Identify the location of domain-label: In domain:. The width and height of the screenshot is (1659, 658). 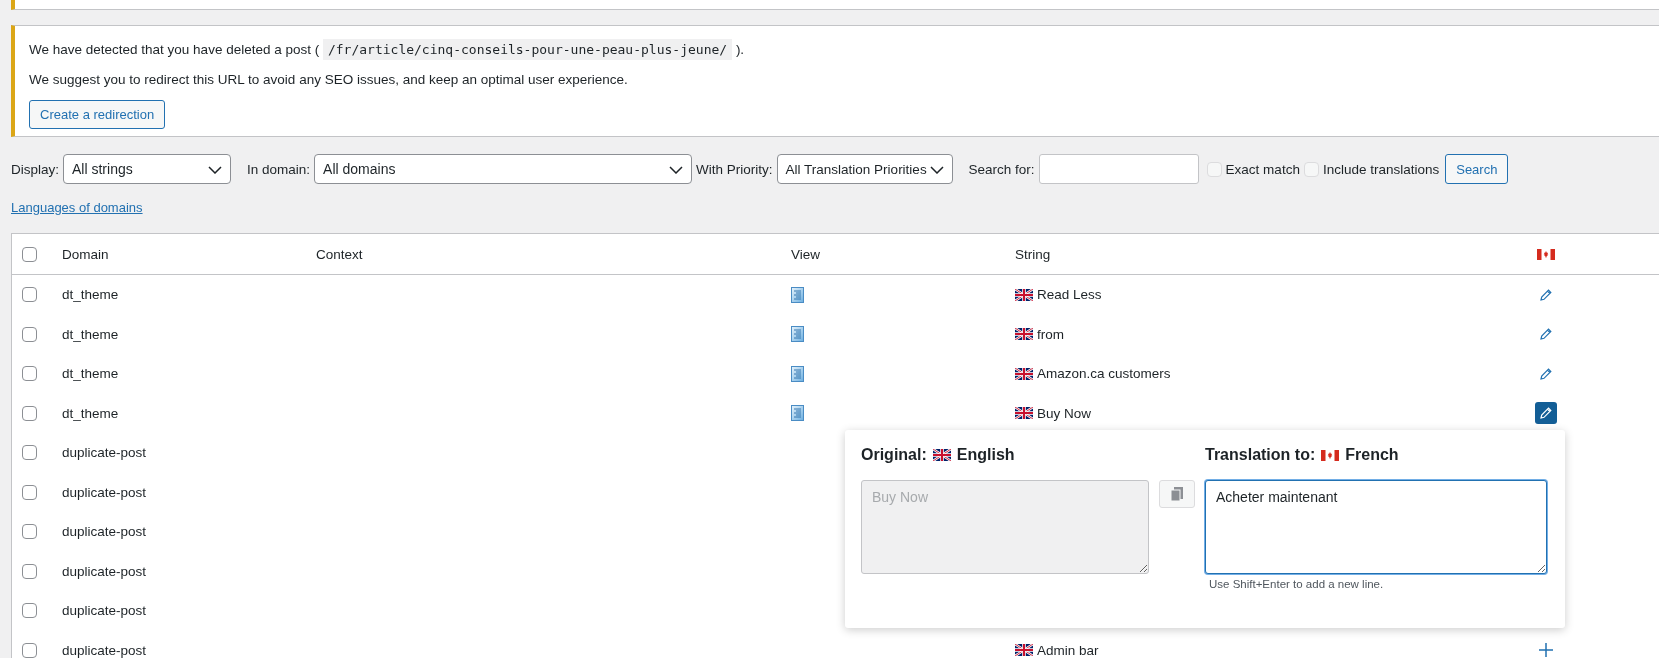
(279, 169).